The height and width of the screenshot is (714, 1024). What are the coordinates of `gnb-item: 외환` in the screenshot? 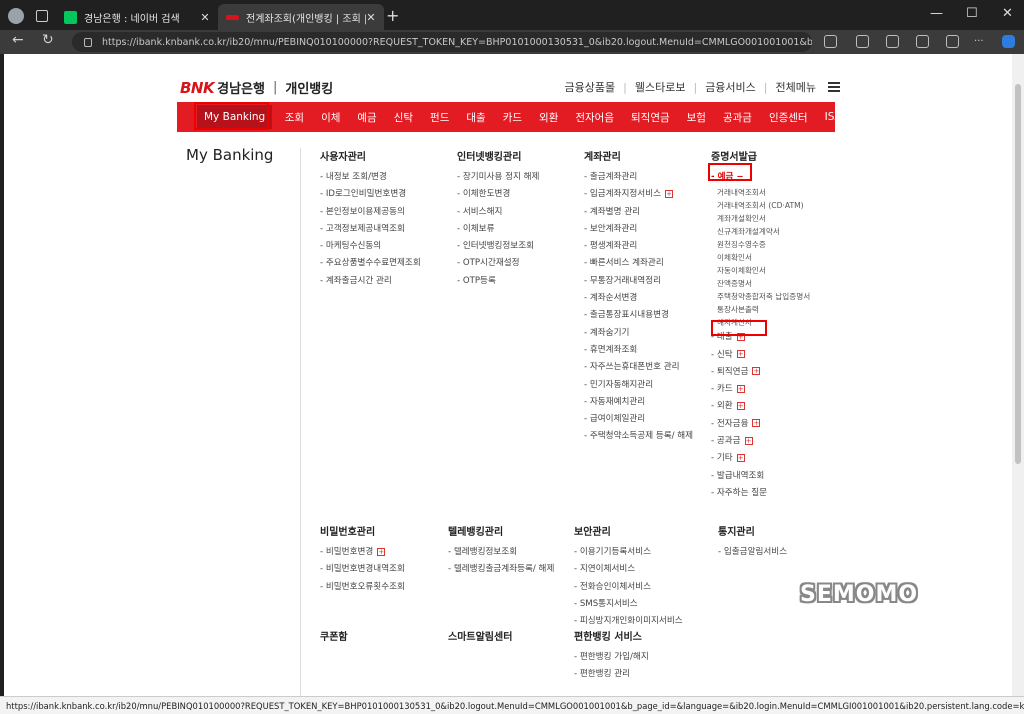 It's located at (549, 117).